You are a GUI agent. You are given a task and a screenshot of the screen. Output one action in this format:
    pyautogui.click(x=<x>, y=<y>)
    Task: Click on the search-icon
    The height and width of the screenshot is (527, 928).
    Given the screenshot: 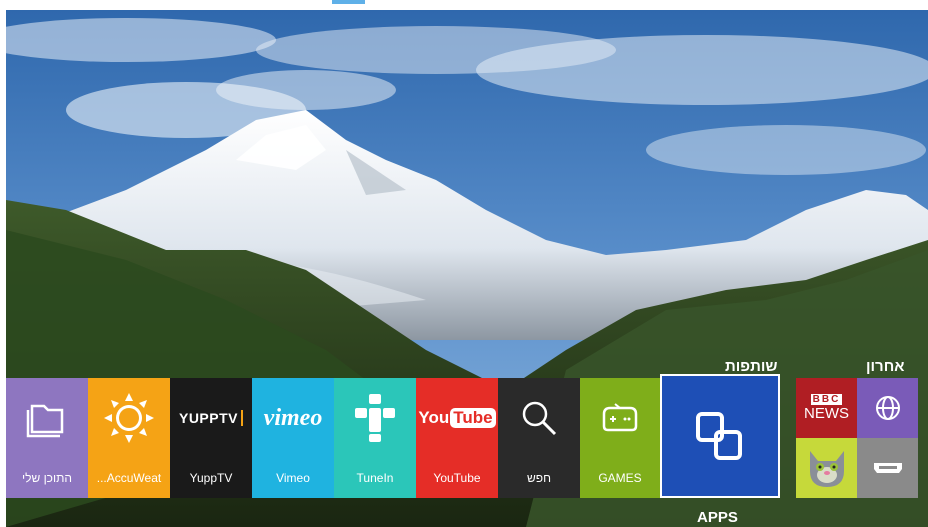 What is the action you would take?
    pyautogui.click(x=539, y=418)
    